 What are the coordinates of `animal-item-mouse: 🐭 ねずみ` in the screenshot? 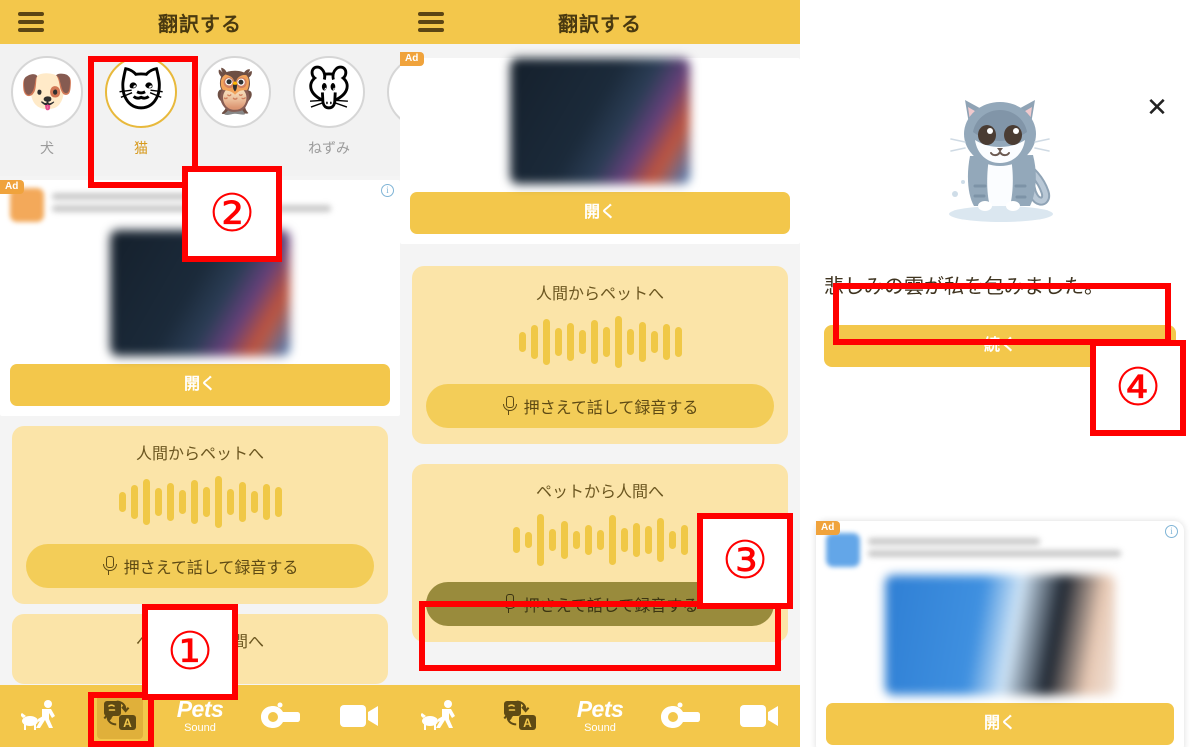 It's located at (329, 107).